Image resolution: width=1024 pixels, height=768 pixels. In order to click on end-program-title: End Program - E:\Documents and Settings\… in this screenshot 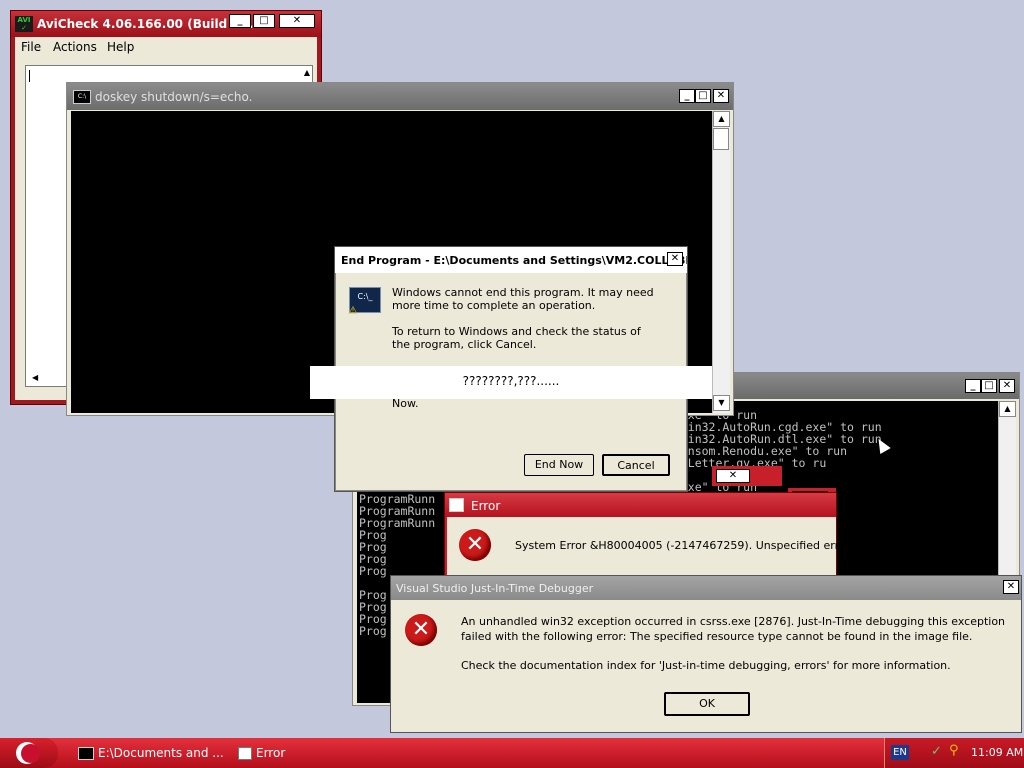, I will do `click(514, 260)`.